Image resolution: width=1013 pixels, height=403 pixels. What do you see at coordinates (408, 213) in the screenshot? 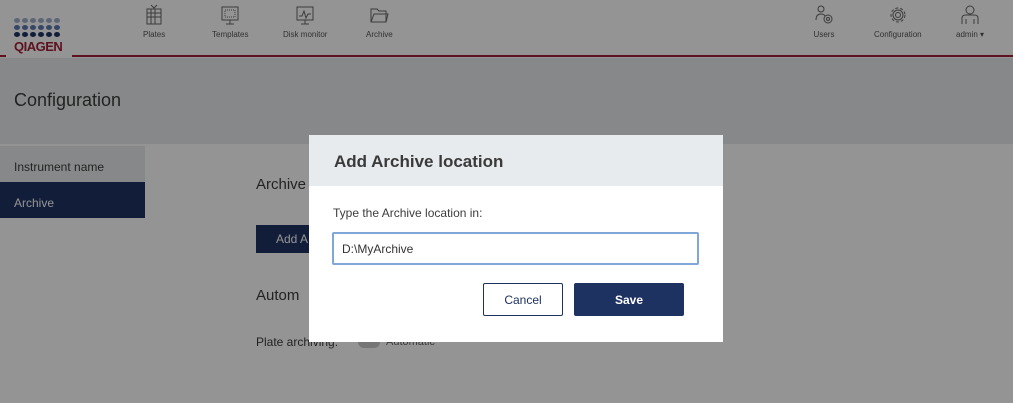
I see `archive-location-label: Type the Archive location in:` at bounding box center [408, 213].